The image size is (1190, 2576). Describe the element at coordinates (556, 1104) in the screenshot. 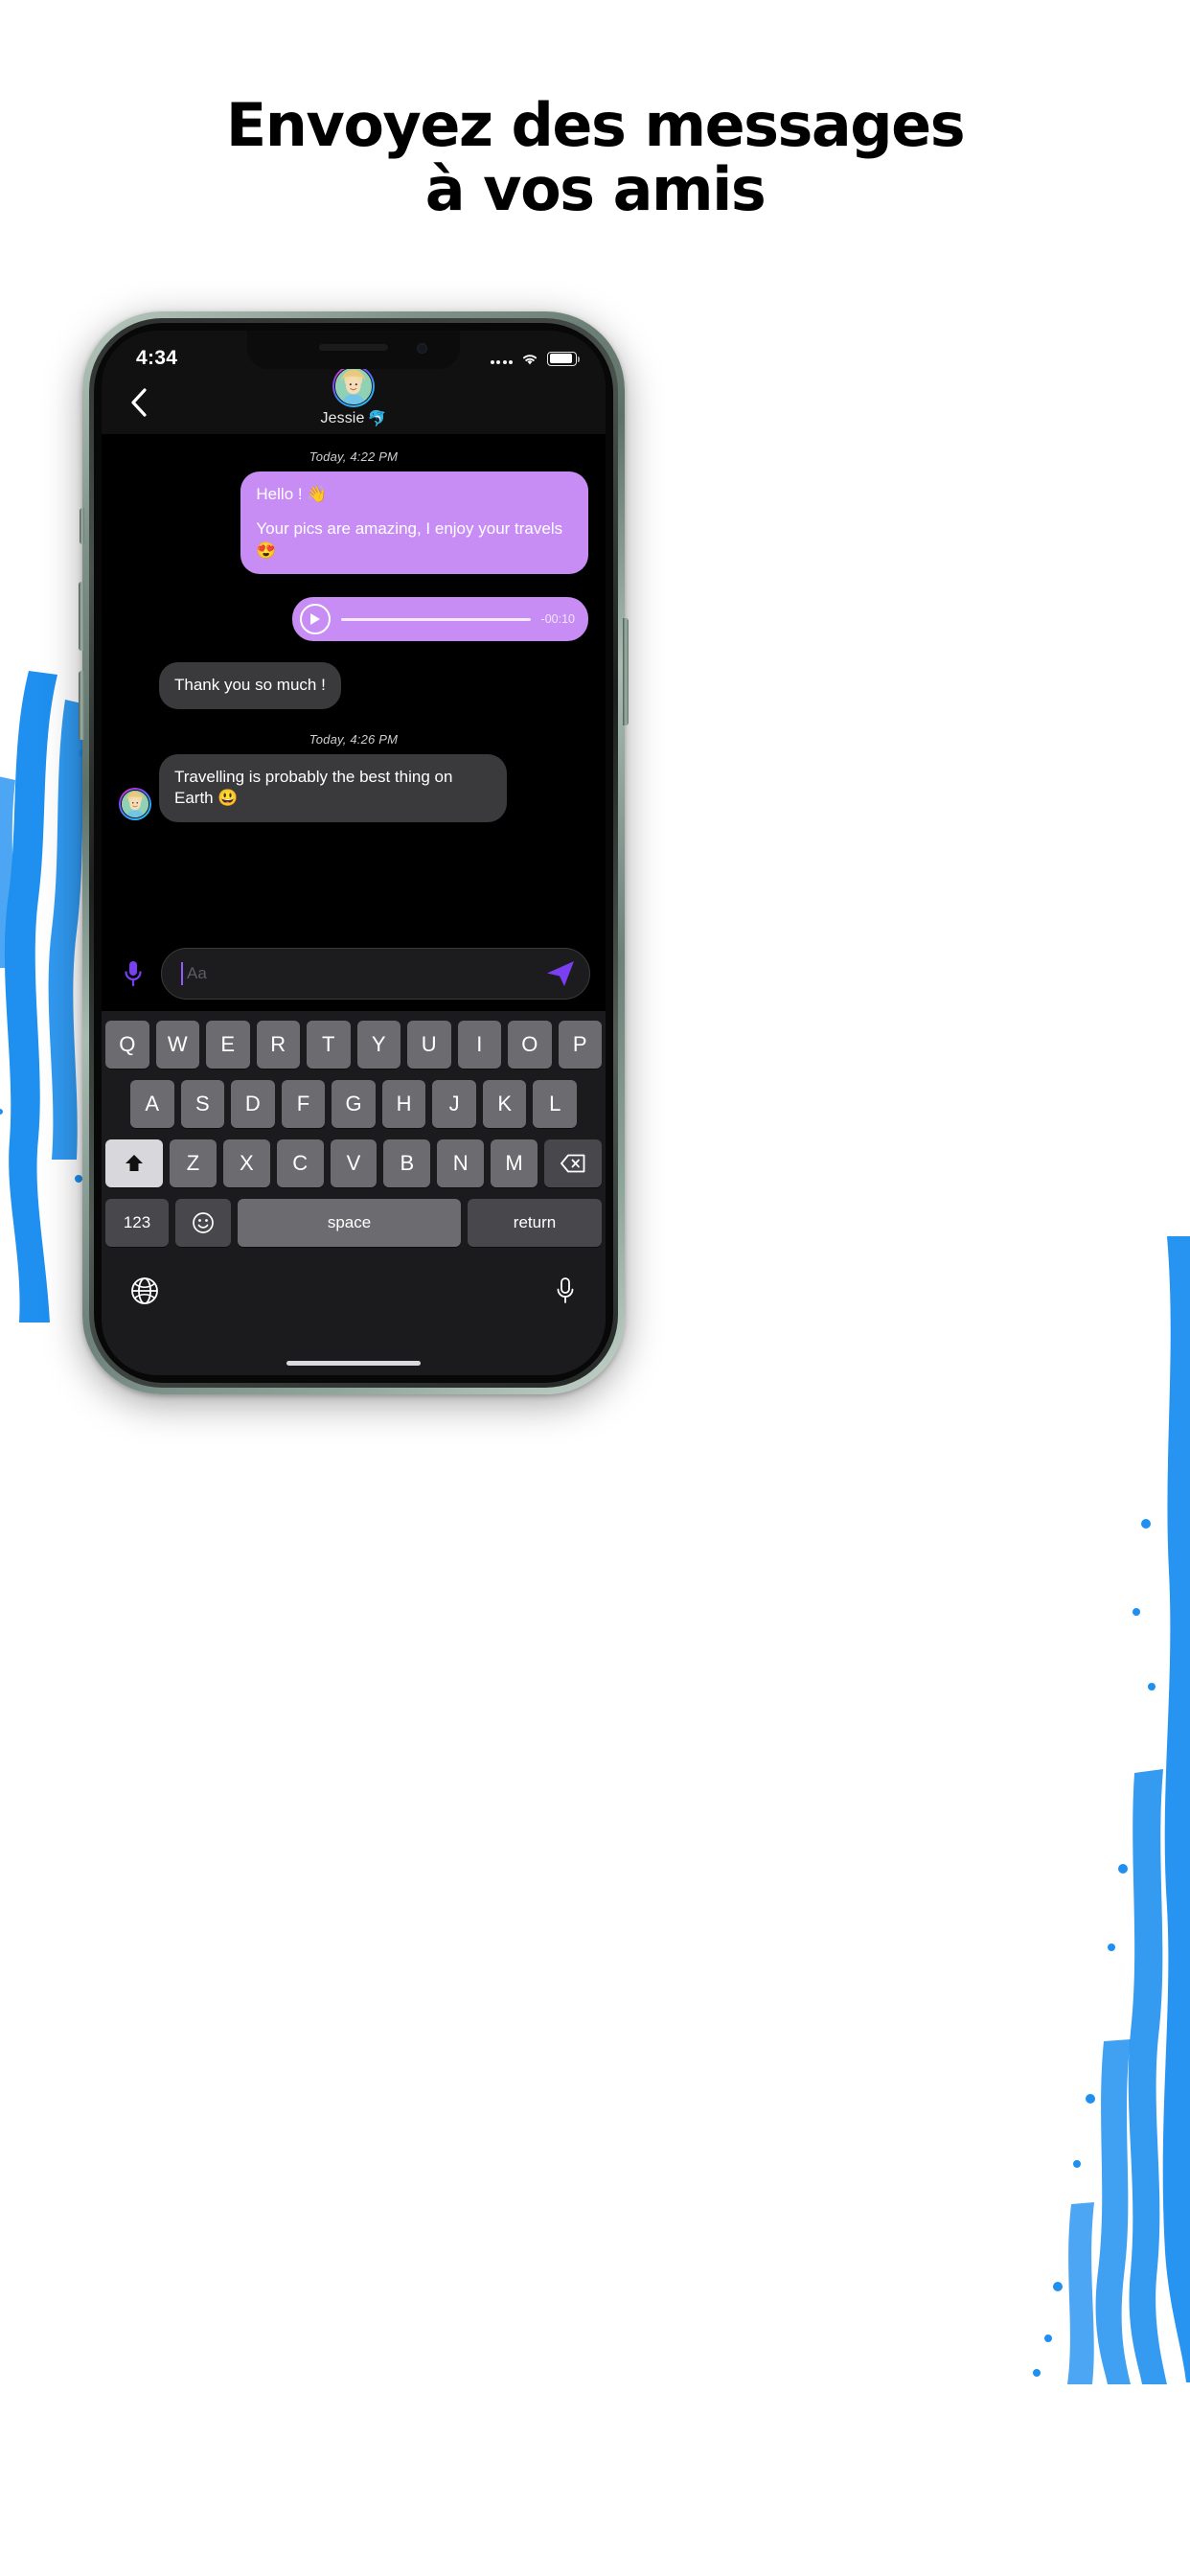

I see `key-l: L` at that location.